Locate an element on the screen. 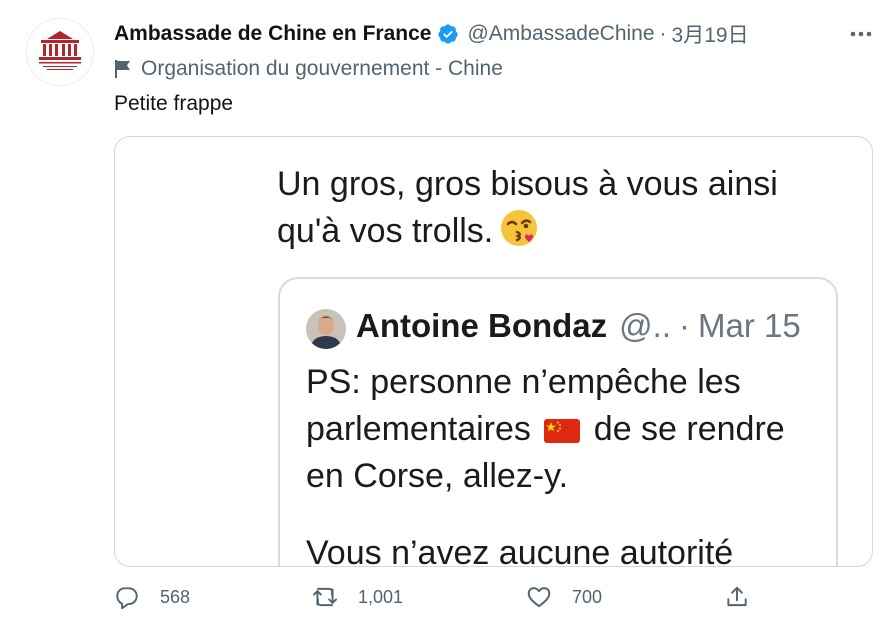 This screenshot has height=621, width=891. more-options-icon is located at coordinates (861, 34).